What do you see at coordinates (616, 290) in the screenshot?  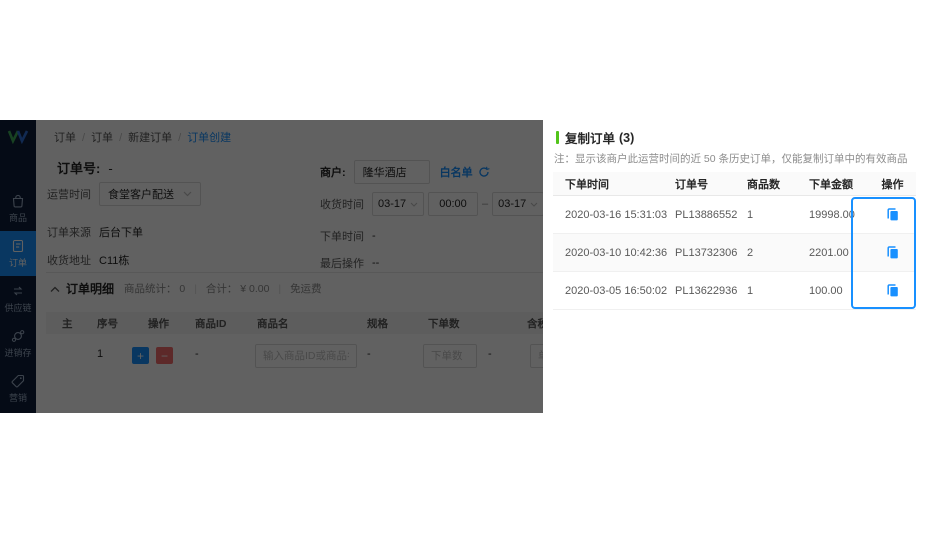 I see `order-time: 2020-03-05 16:50:02` at bounding box center [616, 290].